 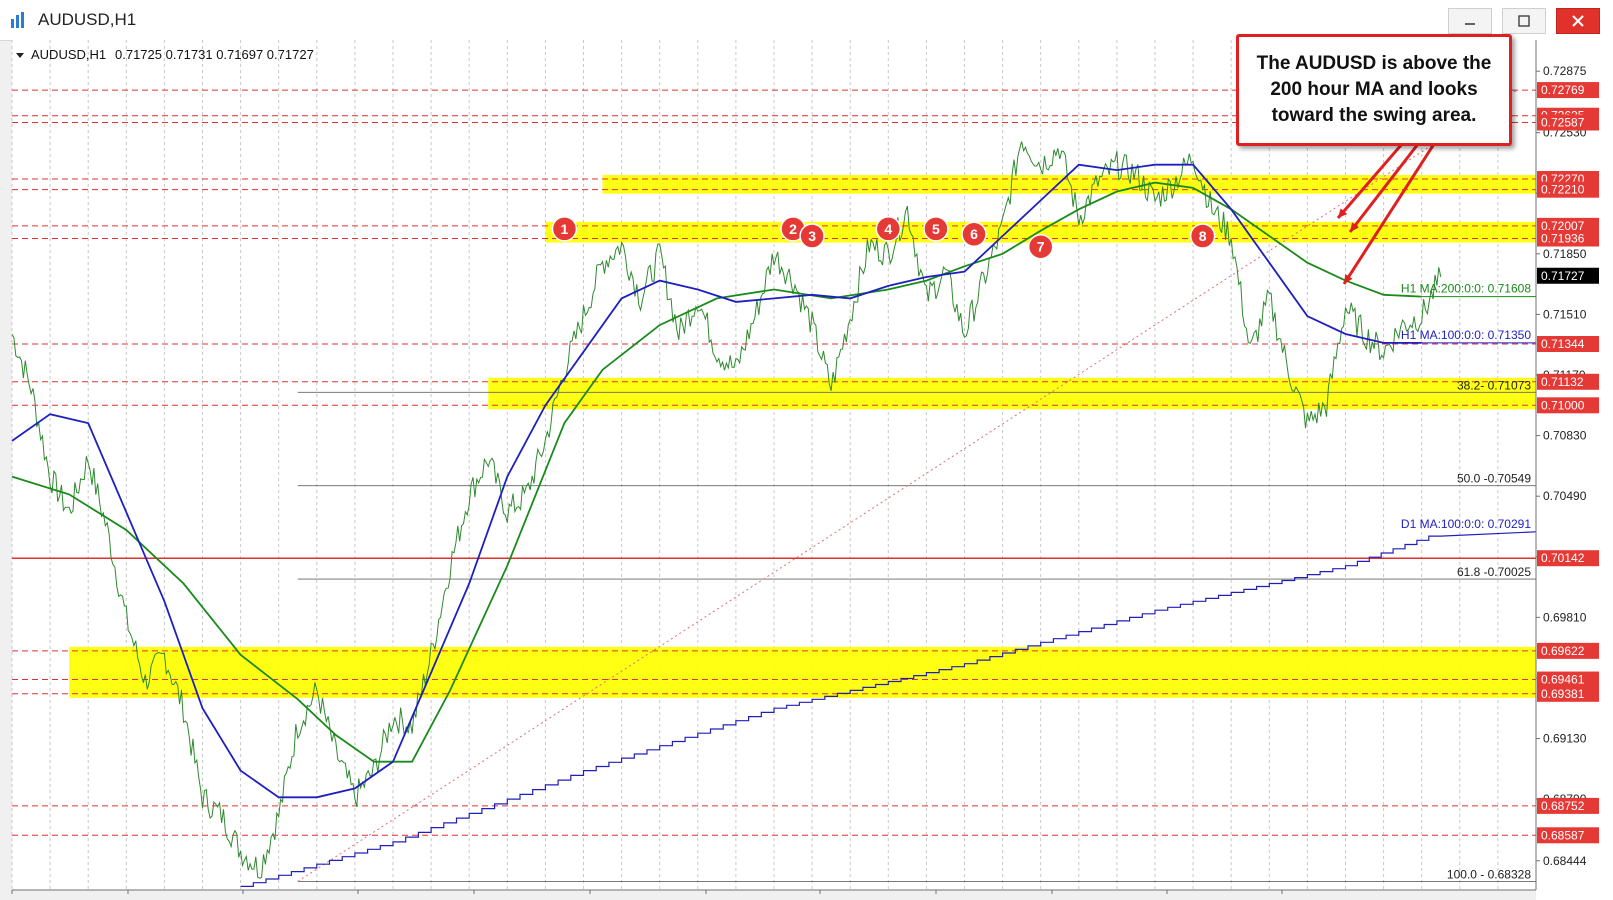 I want to click on fib-label: 38.2- 0.71073, so click(x=1494, y=385).